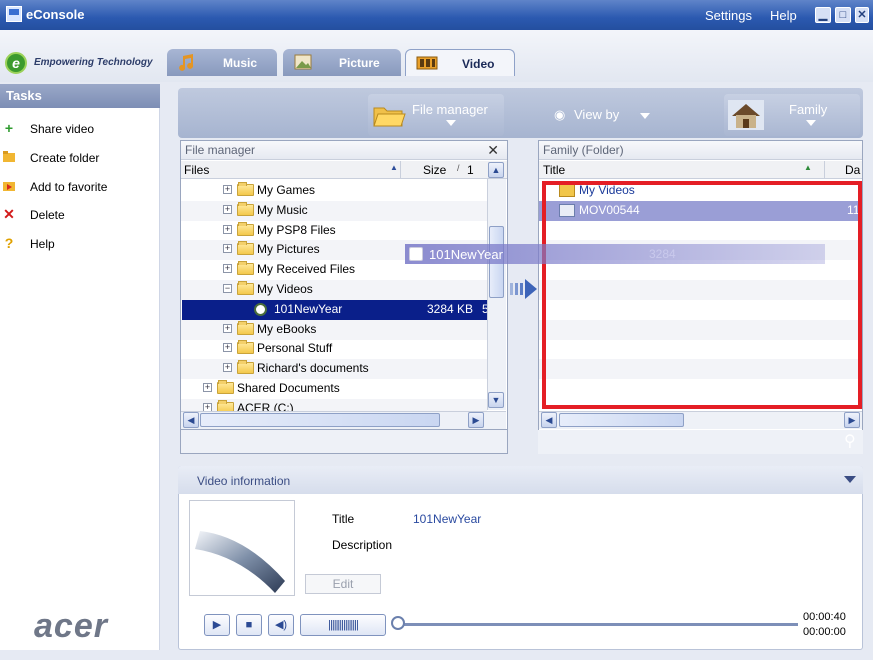 Image resolution: width=873 pixels, height=660 pixels. Describe the element at coordinates (447, 519) in the screenshot. I see `title-value: 101NewYear` at that location.